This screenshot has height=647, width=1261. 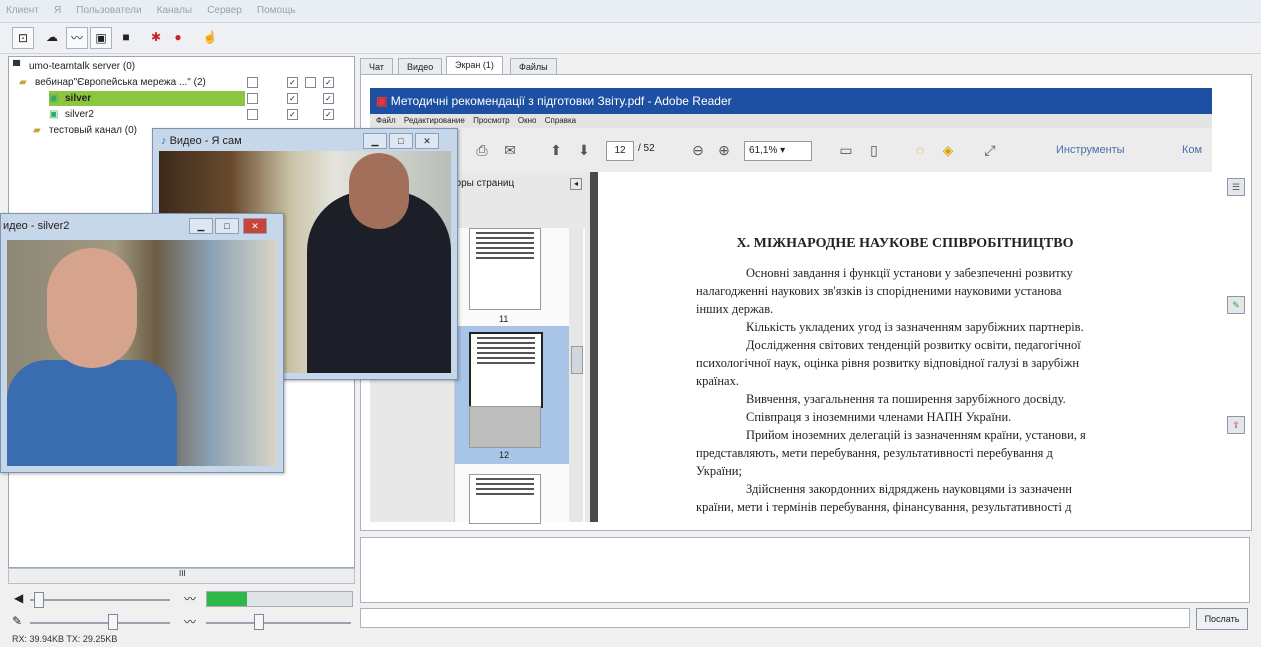 I want to click on menu-users: Пользователи, so click(x=108, y=10).